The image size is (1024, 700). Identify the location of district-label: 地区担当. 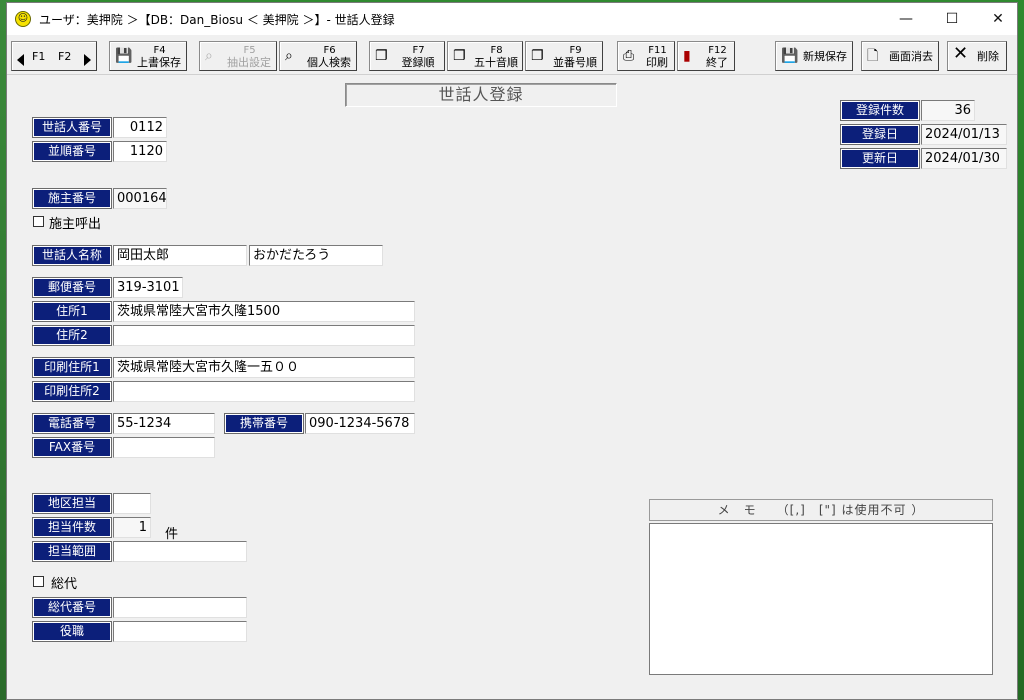
(72, 503).